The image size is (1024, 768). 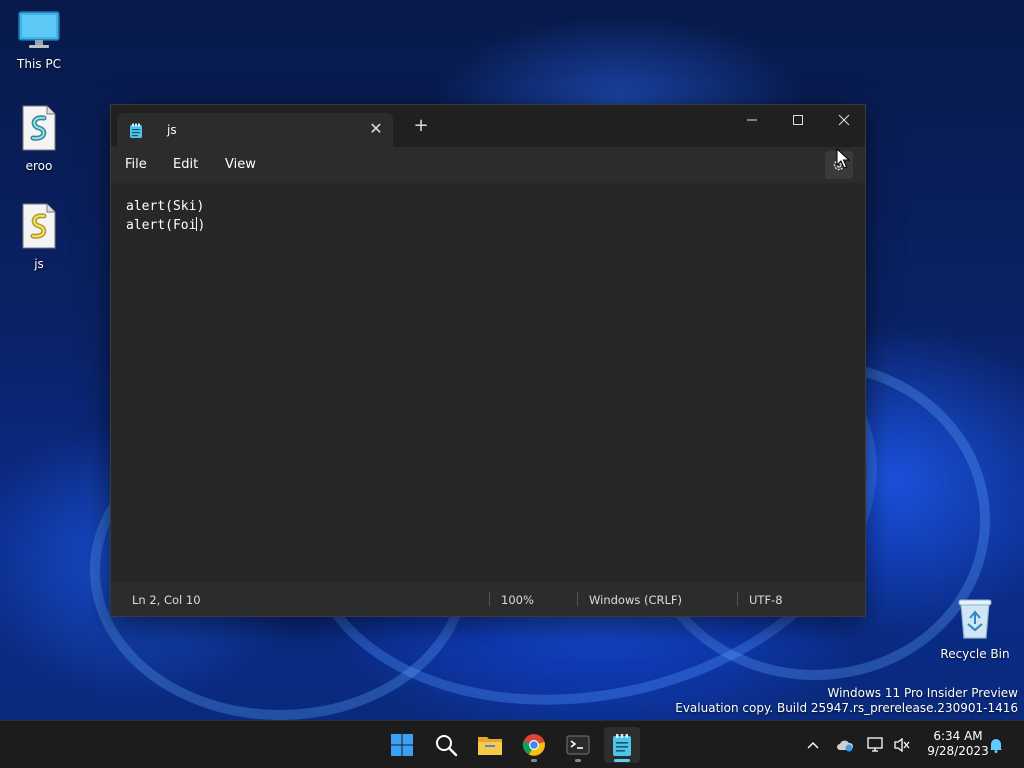 What do you see at coordinates (975, 654) in the screenshot?
I see `desktop-icon-label: Recycle Bin` at bounding box center [975, 654].